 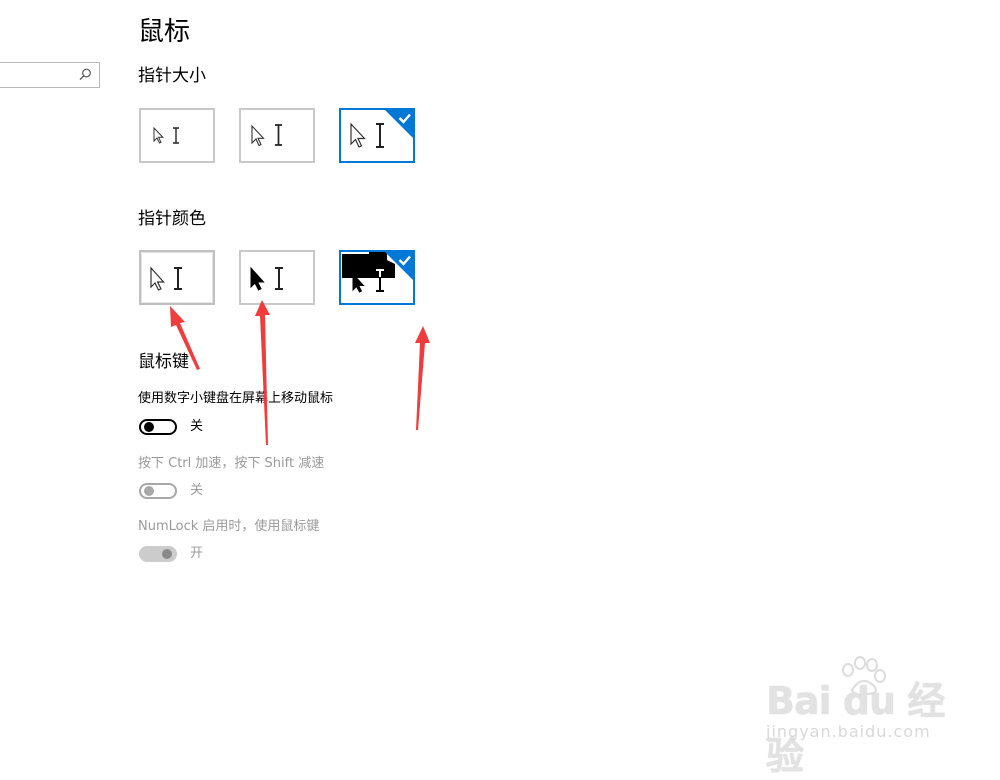 I want to click on annotation-arrows, so click(x=300, y=372).